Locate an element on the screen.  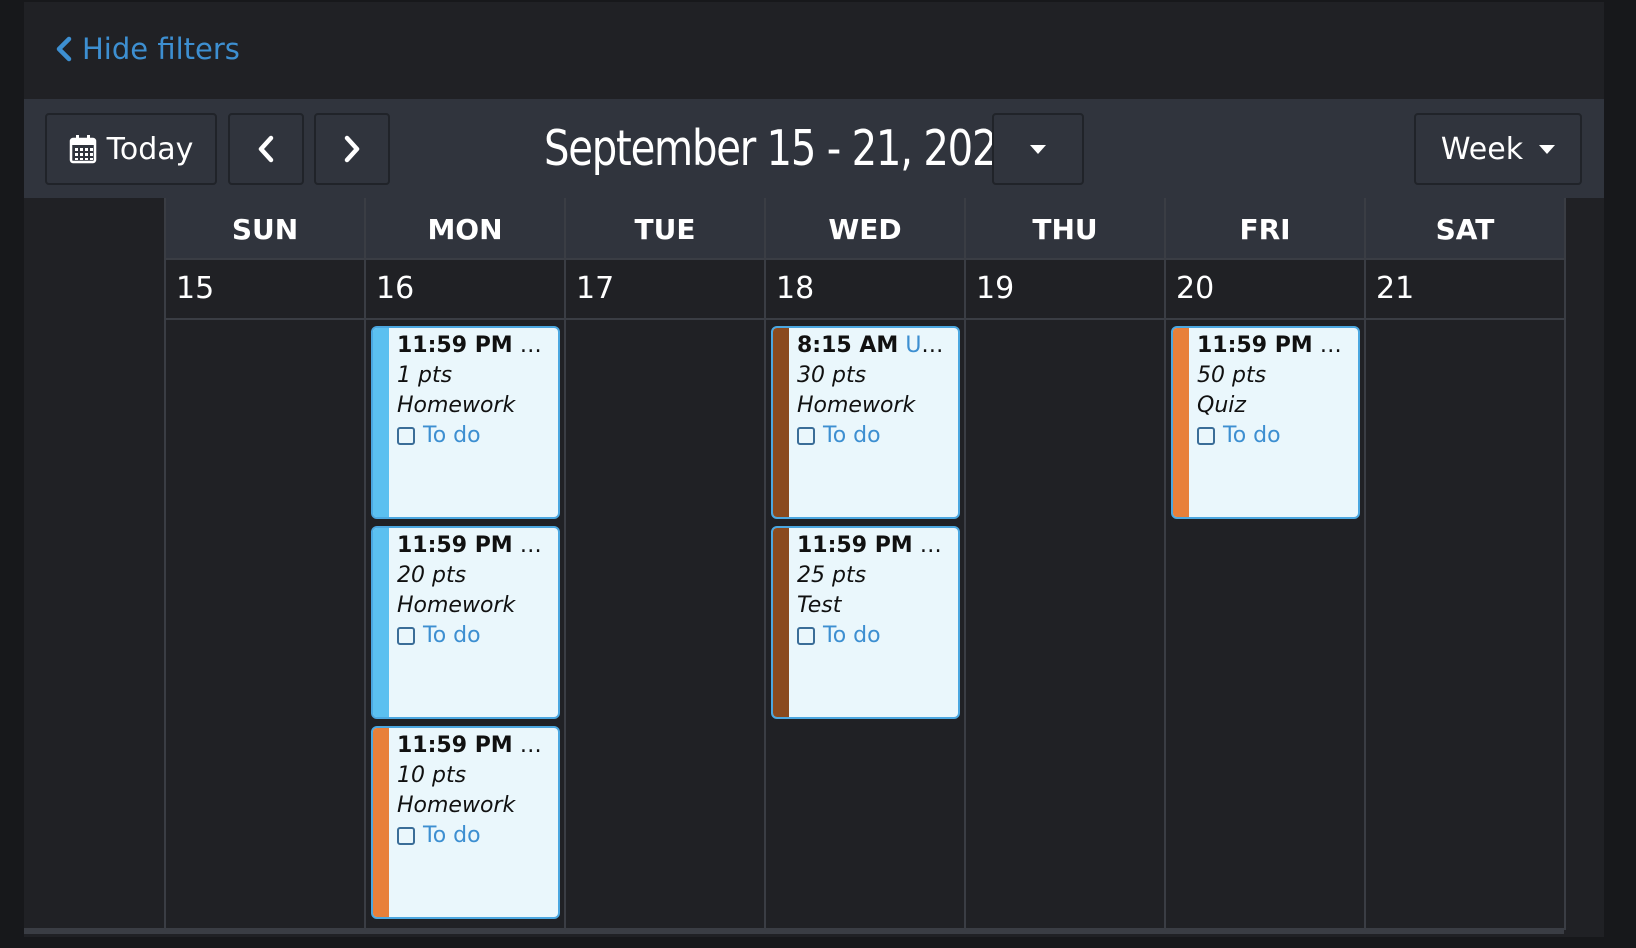
day-column-sun is located at coordinates (266, 625).